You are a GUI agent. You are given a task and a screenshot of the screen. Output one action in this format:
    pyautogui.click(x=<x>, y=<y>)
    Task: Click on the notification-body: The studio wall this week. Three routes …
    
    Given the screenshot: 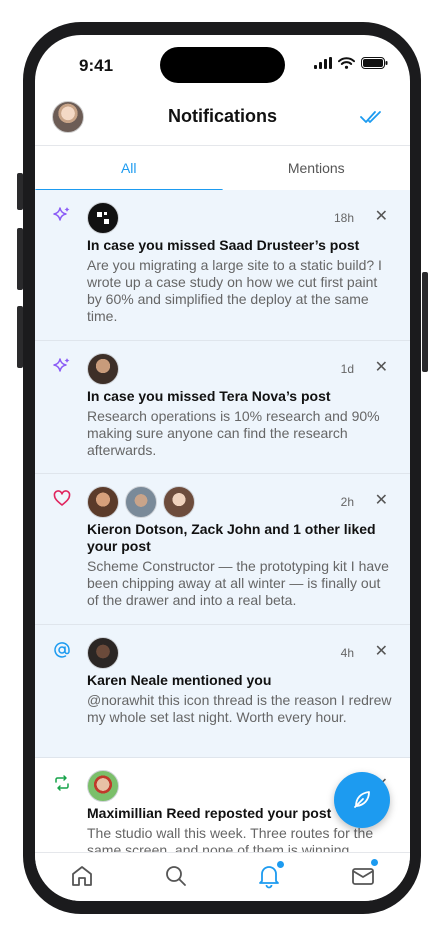 What is the action you would take?
    pyautogui.click(x=230, y=838)
    